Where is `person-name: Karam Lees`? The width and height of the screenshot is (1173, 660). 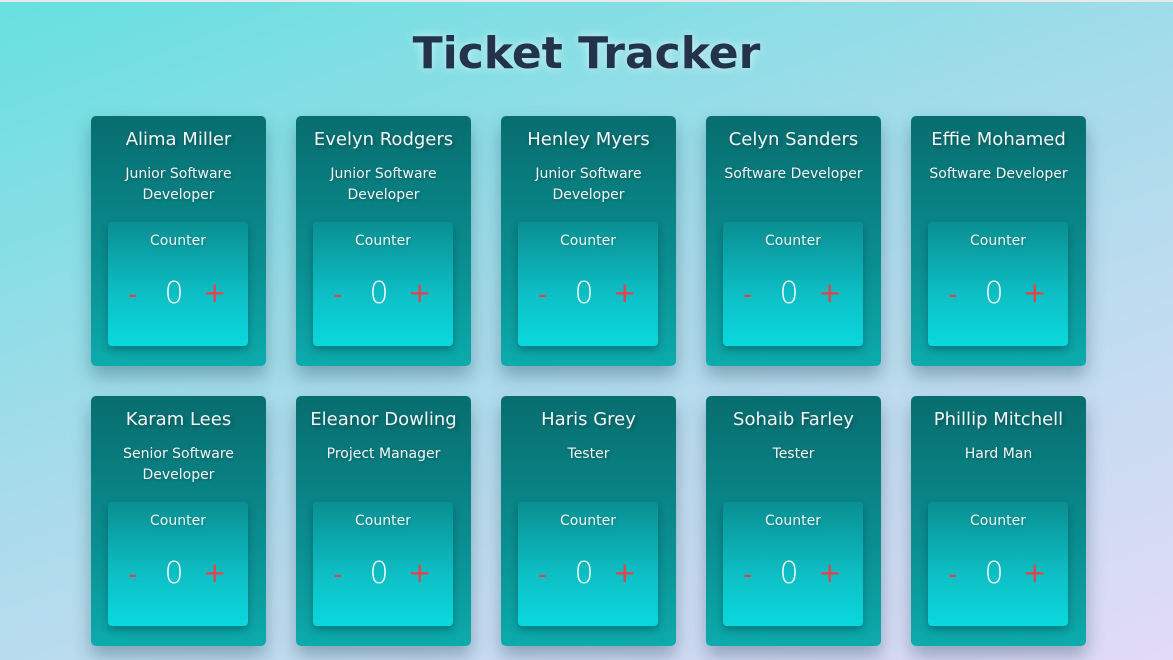 person-name: Karam Lees is located at coordinates (178, 419).